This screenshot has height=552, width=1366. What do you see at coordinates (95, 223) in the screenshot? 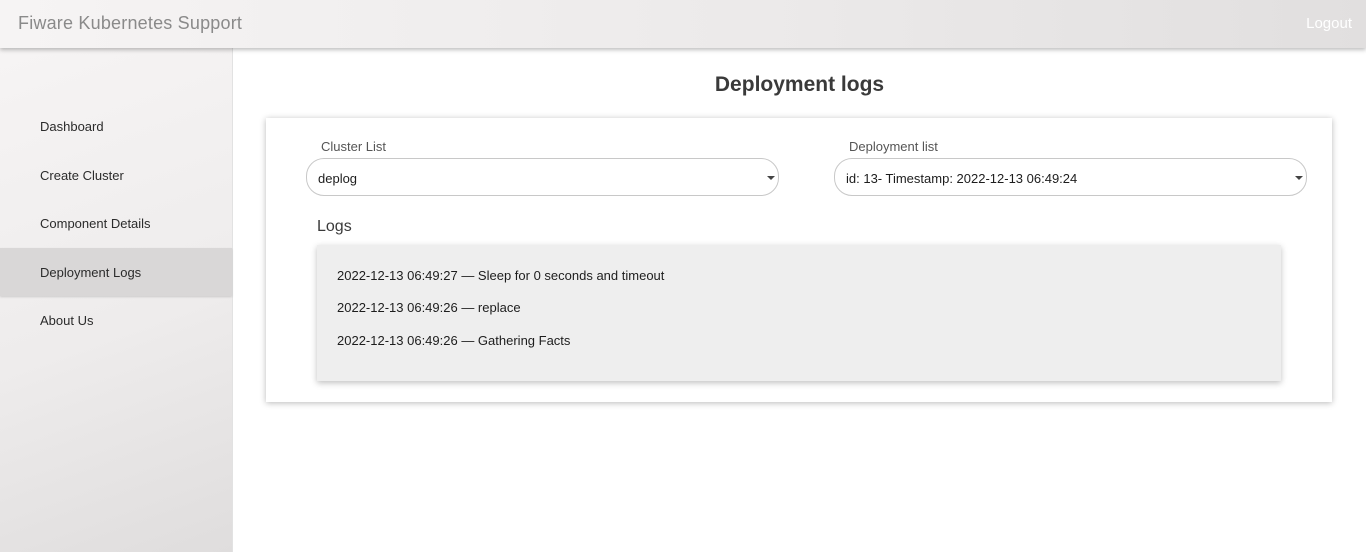
I see `sidebar-item-label: Component Details` at bounding box center [95, 223].